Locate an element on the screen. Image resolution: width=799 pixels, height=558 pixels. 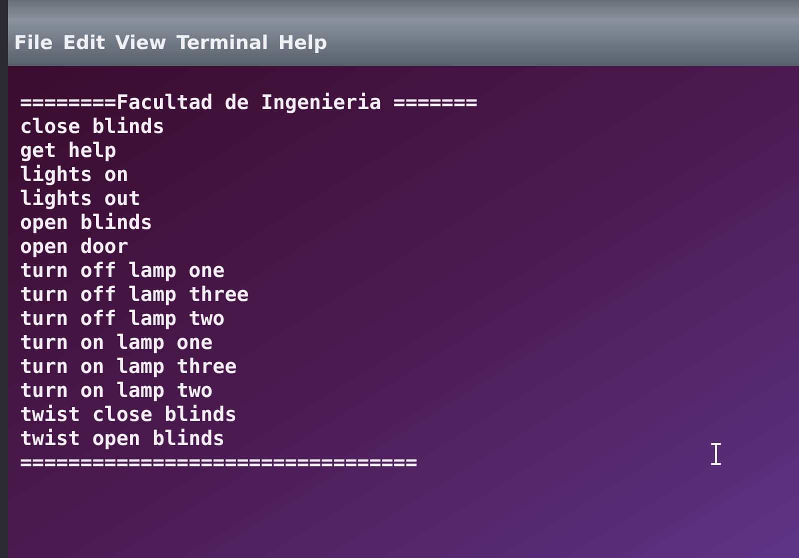
terminal-line: lights out is located at coordinates (80, 198).